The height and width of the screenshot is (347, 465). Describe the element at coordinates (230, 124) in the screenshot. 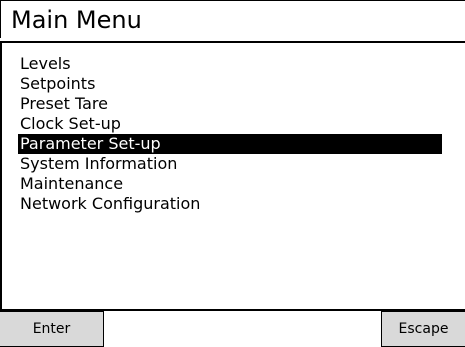

I see `menu-item-clock-set-up: Clock Set-up` at that location.